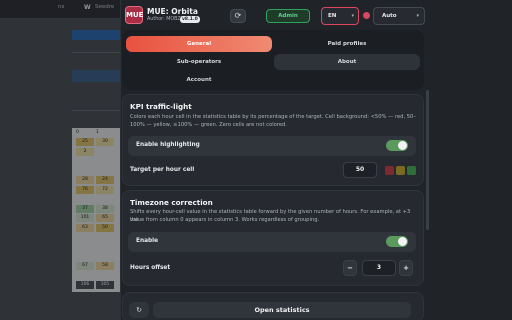  What do you see at coordinates (282, 310) in the screenshot?
I see `open-statistics-button: Open statistics` at bounding box center [282, 310].